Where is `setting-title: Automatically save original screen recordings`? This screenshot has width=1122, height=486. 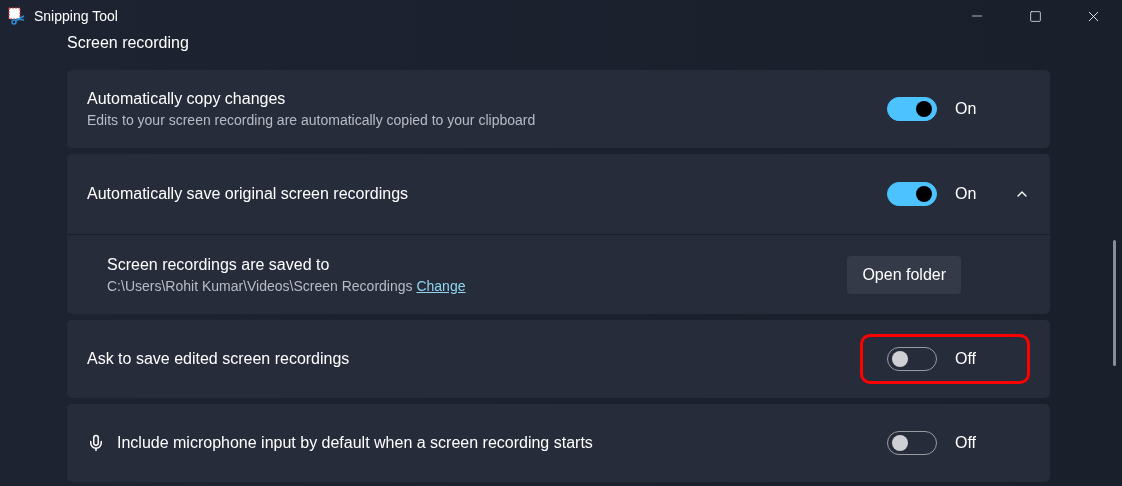 setting-title: Automatically save original screen recordings is located at coordinates (248, 194).